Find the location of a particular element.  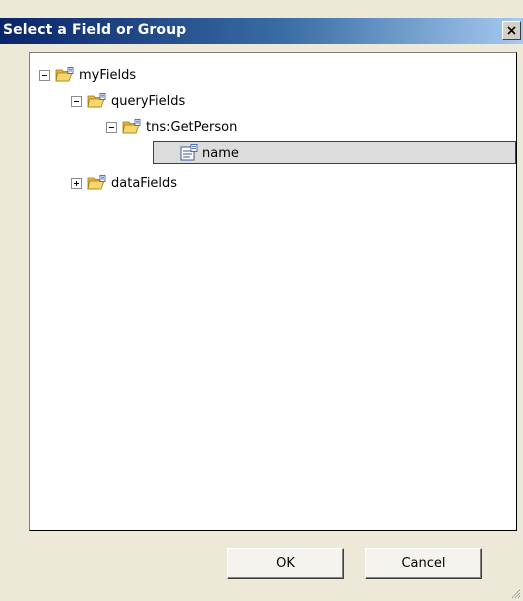

close-icon is located at coordinates (511, 30).